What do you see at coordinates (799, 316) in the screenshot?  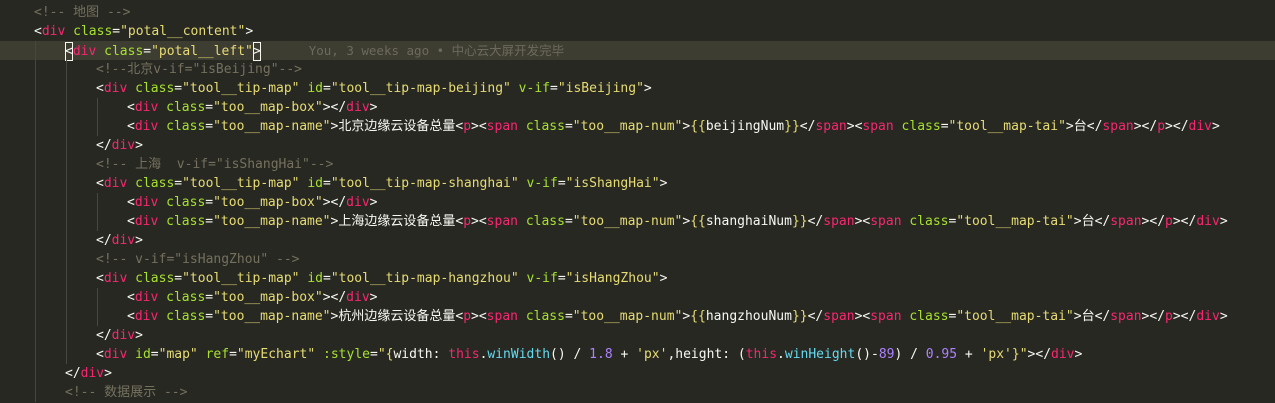 I see `token-str: }}` at bounding box center [799, 316].